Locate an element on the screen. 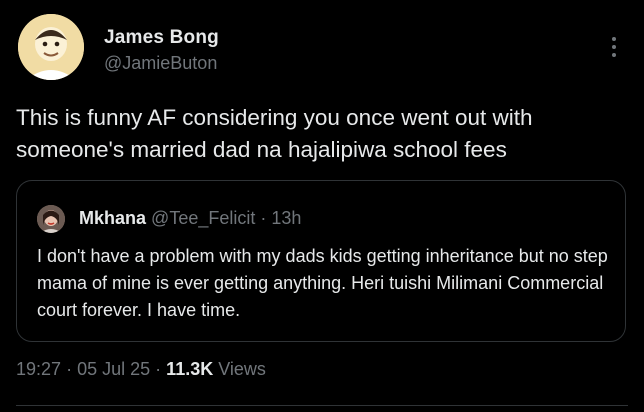 This screenshot has width=644, height=412. quoted-author-name: Mkhana is located at coordinates (112, 218).